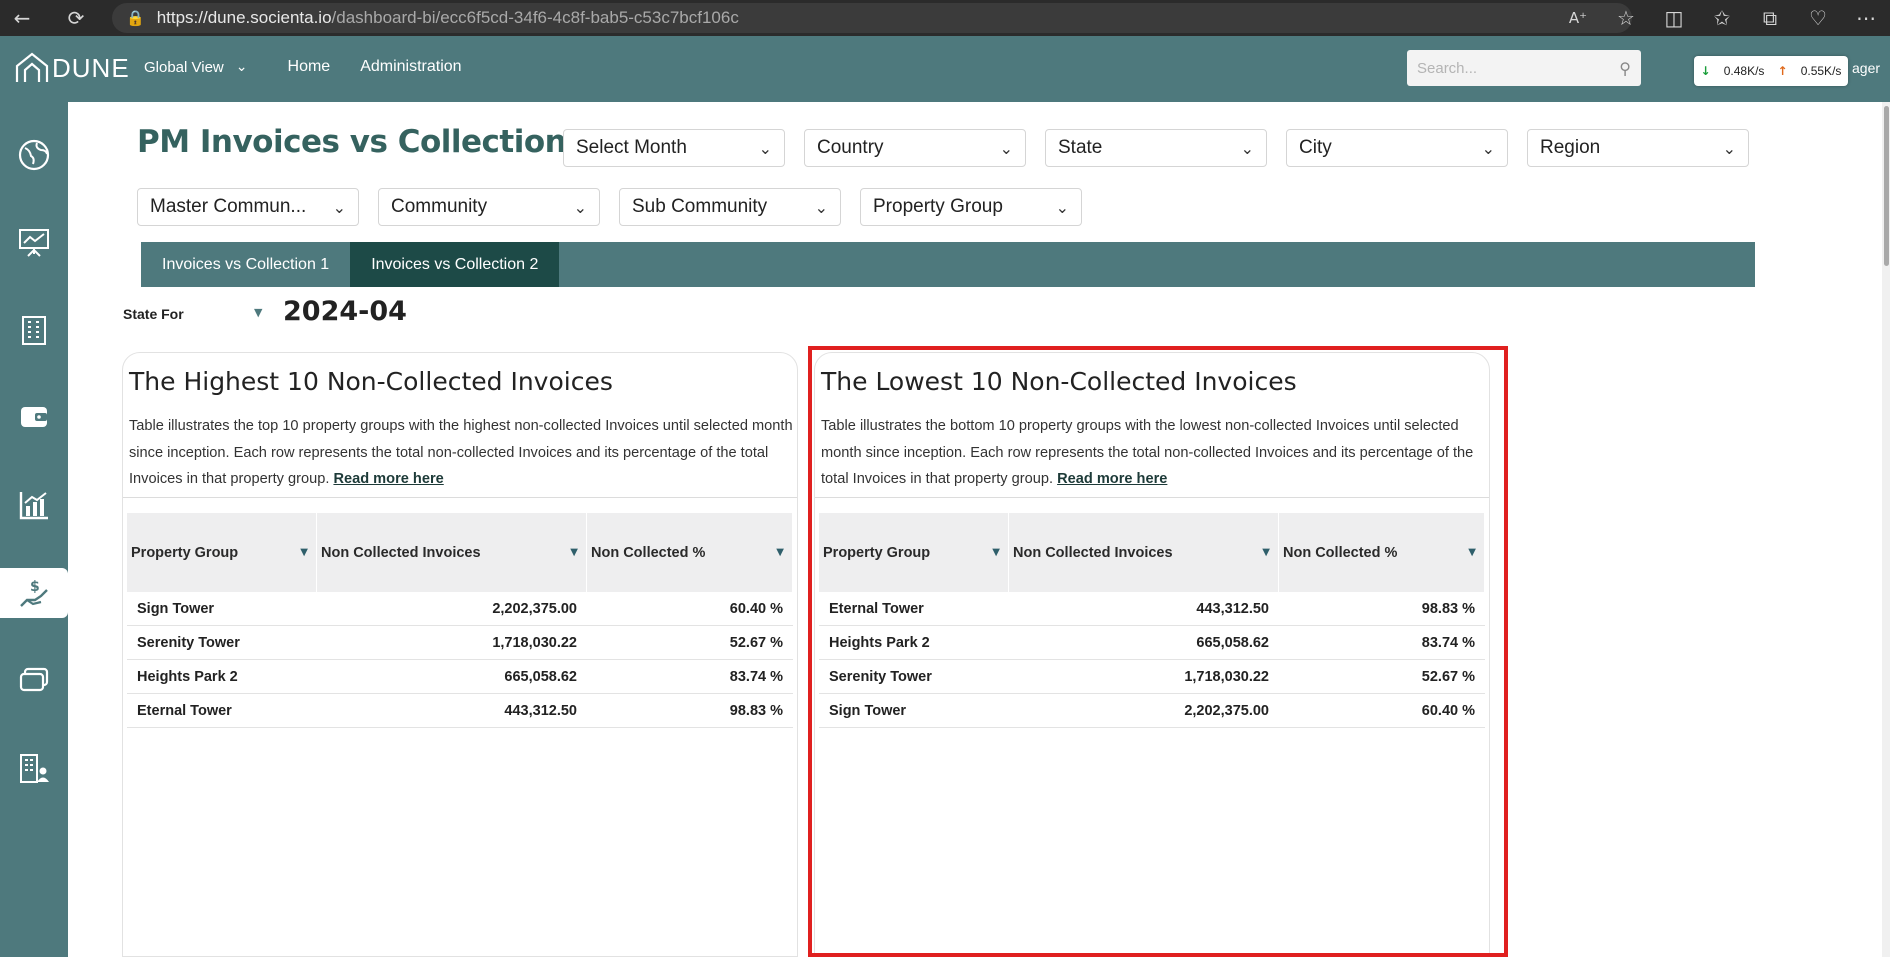 The image size is (1890, 957). Describe the element at coordinates (91, 67) in the screenshot. I see `logo-text: DUNE` at that location.